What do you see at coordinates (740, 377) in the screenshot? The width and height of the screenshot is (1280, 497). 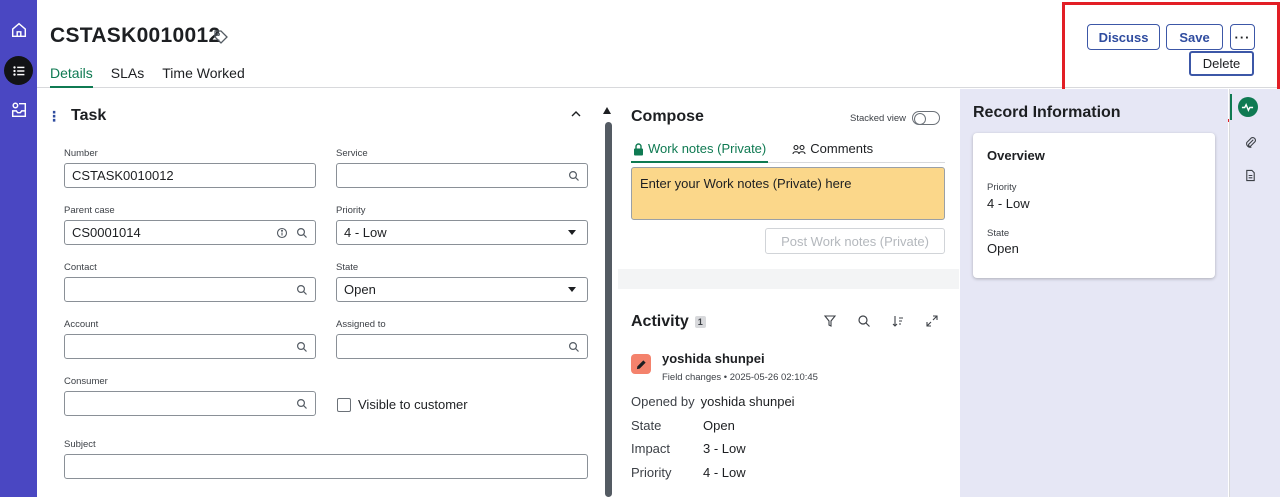 I see `activity-meta: Field changes • 2025-05-26 02:10:45` at bounding box center [740, 377].